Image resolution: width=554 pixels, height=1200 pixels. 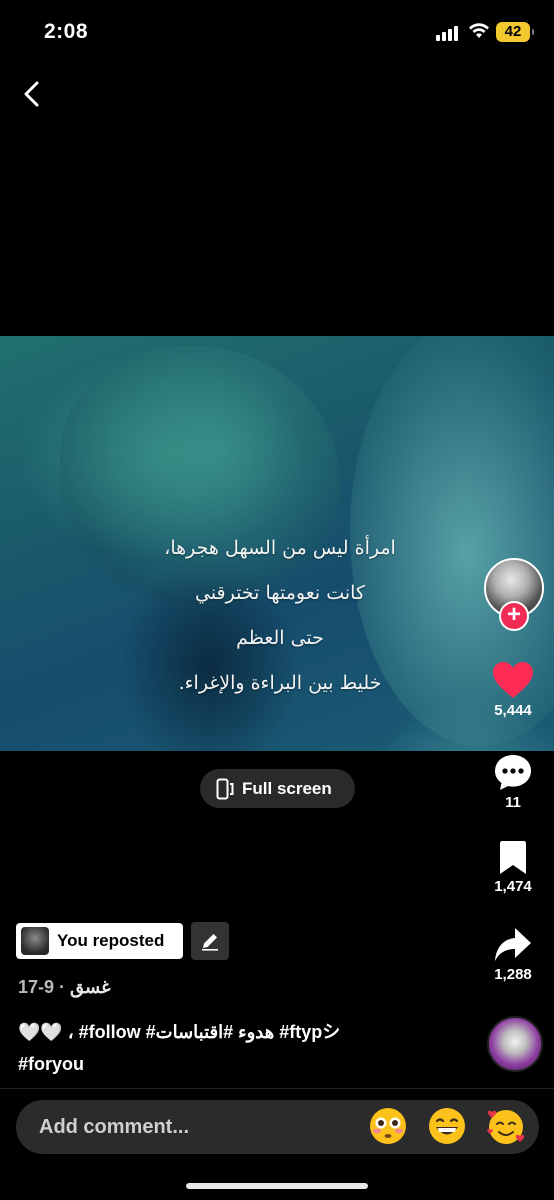 What do you see at coordinates (277, 1186) in the screenshot?
I see `home-indicator` at bounding box center [277, 1186].